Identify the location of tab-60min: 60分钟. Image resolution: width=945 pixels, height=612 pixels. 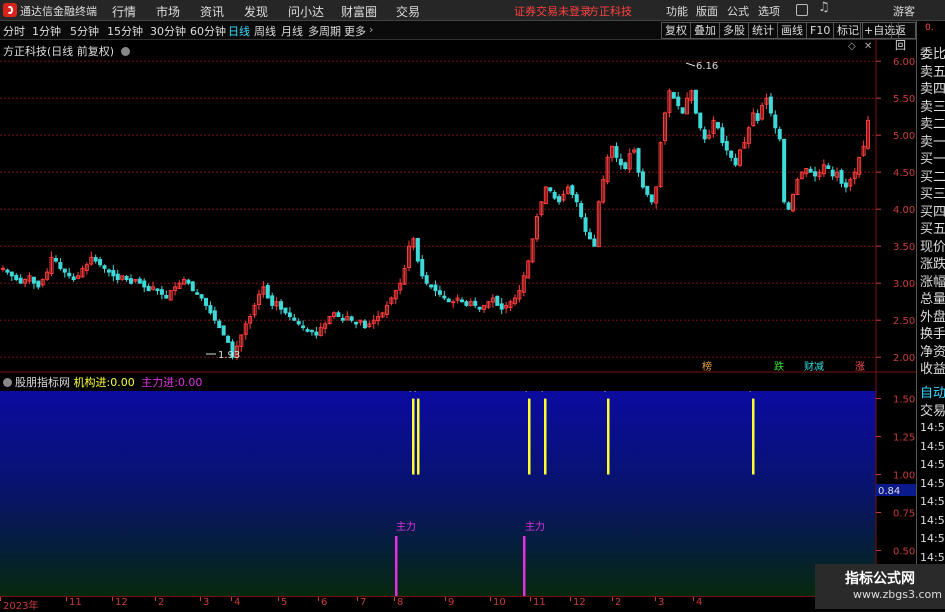
(208, 31).